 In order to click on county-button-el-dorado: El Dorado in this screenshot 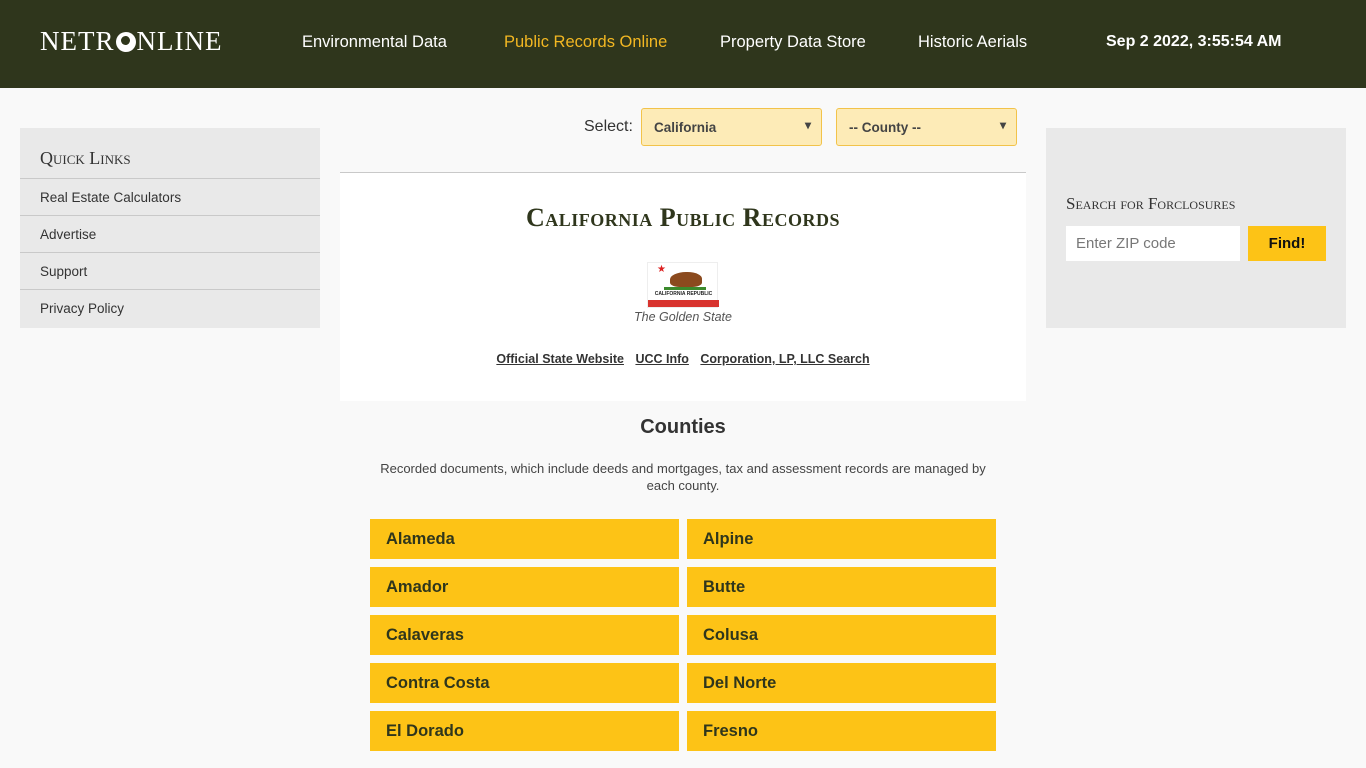, I will do `click(524, 731)`.